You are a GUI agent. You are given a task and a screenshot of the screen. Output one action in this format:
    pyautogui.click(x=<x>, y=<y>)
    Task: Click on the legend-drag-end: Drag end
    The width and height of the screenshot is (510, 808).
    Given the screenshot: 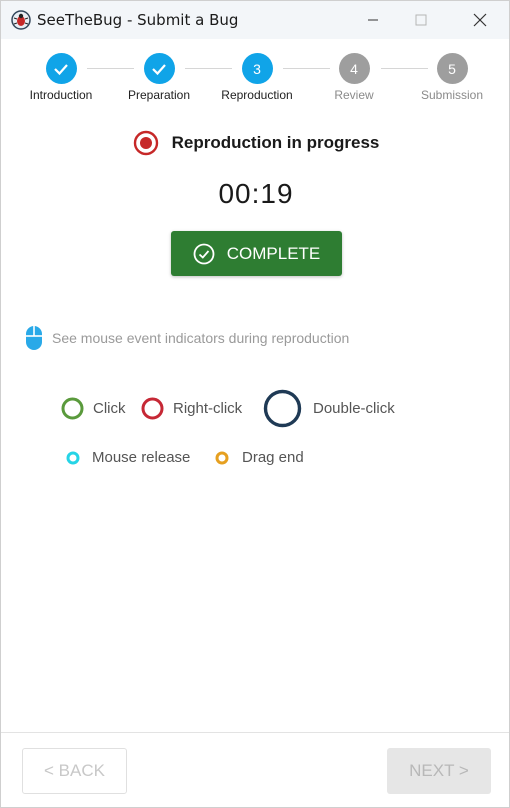 What is the action you would take?
    pyautogui.click(x=259, y=457)
    